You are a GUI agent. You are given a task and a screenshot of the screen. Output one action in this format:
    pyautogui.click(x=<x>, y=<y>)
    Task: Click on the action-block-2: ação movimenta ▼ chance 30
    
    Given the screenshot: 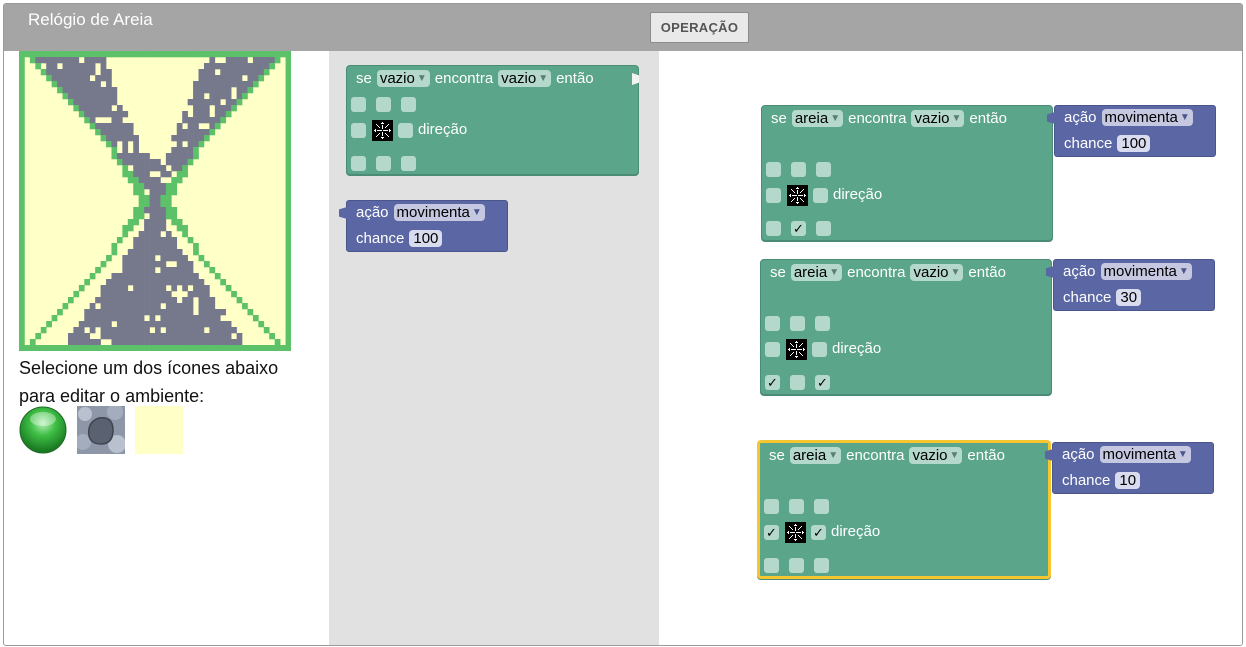 What is the action you would take?
    pyautogui.click(x=1130, y=285)
    